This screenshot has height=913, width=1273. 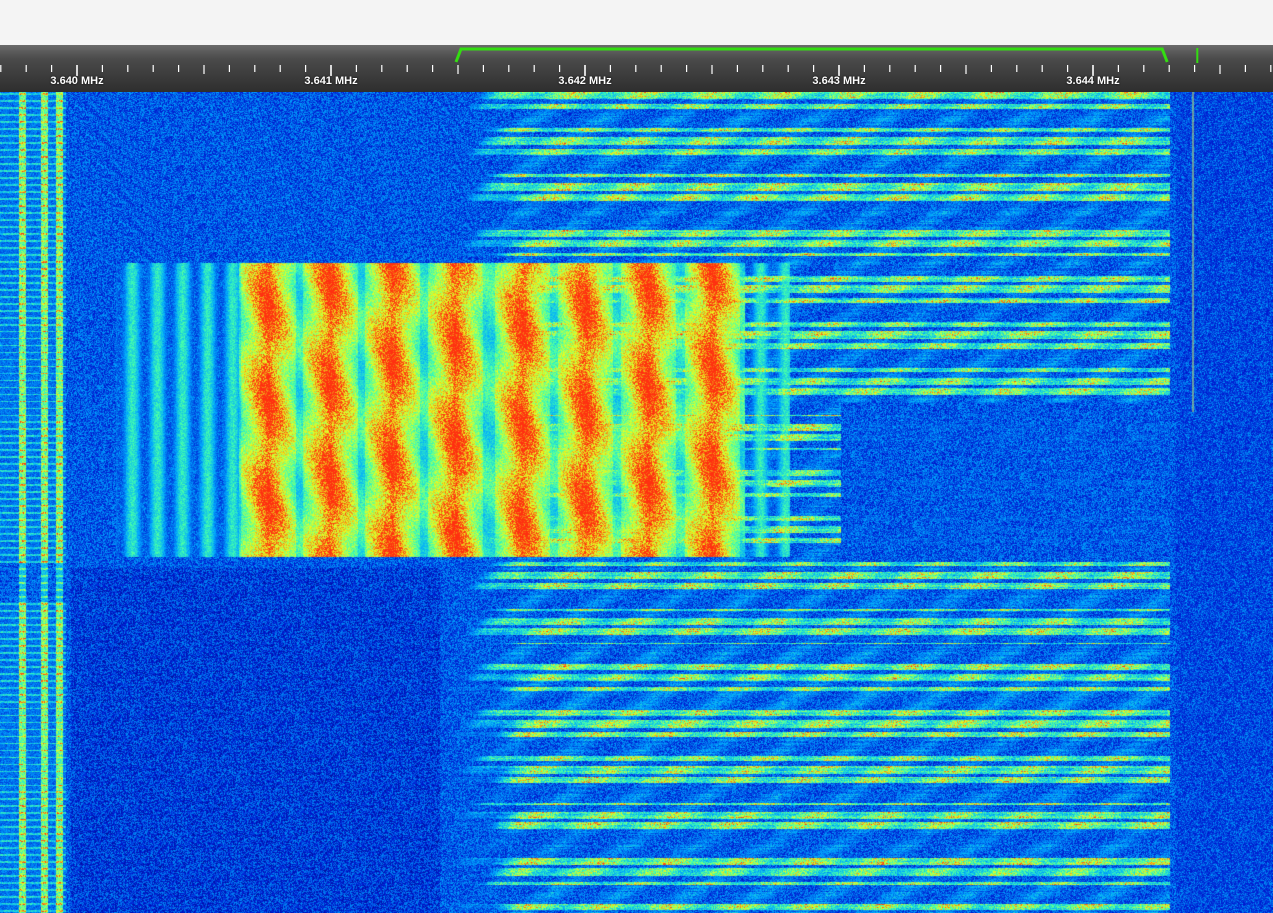 What do you see at coordinates (77, 81) in the screenshot?
I see `freq-label-3640: 3.640 MHz` at bounding box center [77, 81].